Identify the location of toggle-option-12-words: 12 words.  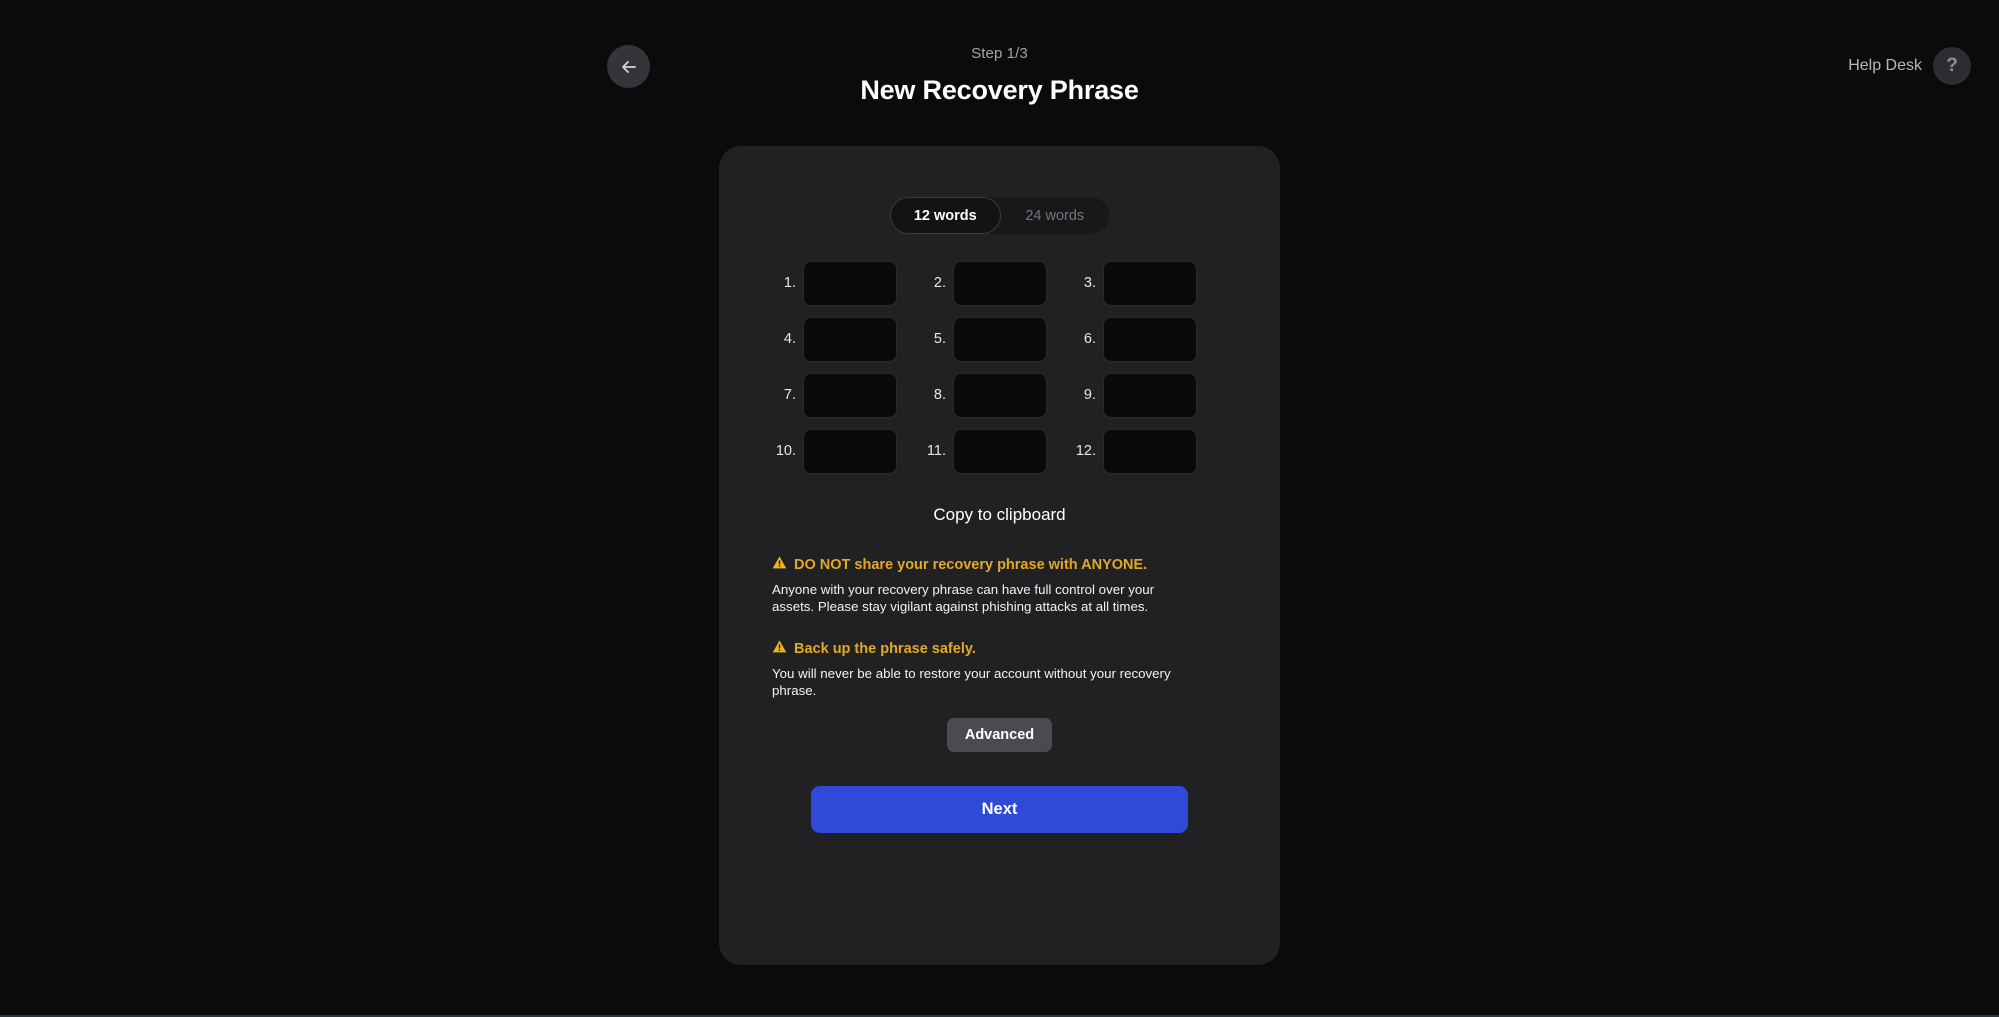
(945, 215).